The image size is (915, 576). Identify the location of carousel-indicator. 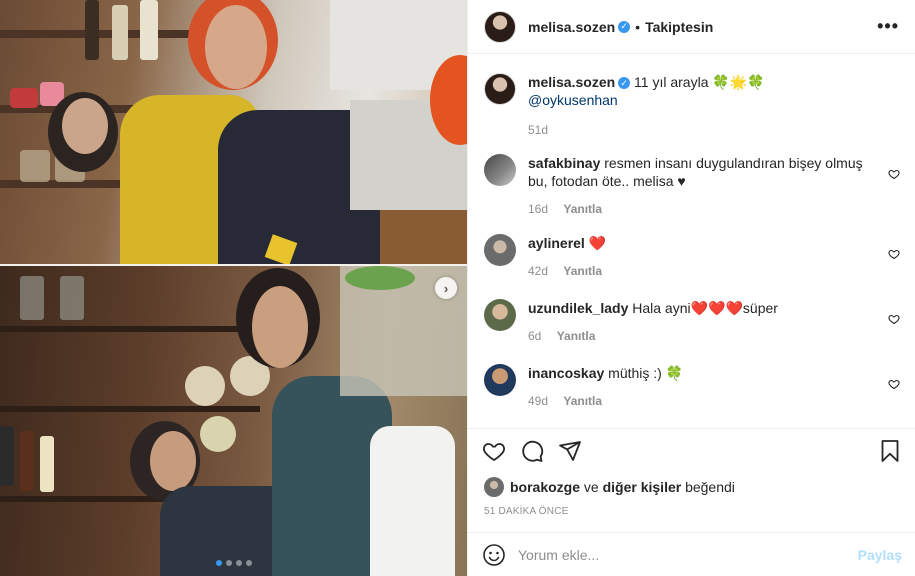
(233, 563).